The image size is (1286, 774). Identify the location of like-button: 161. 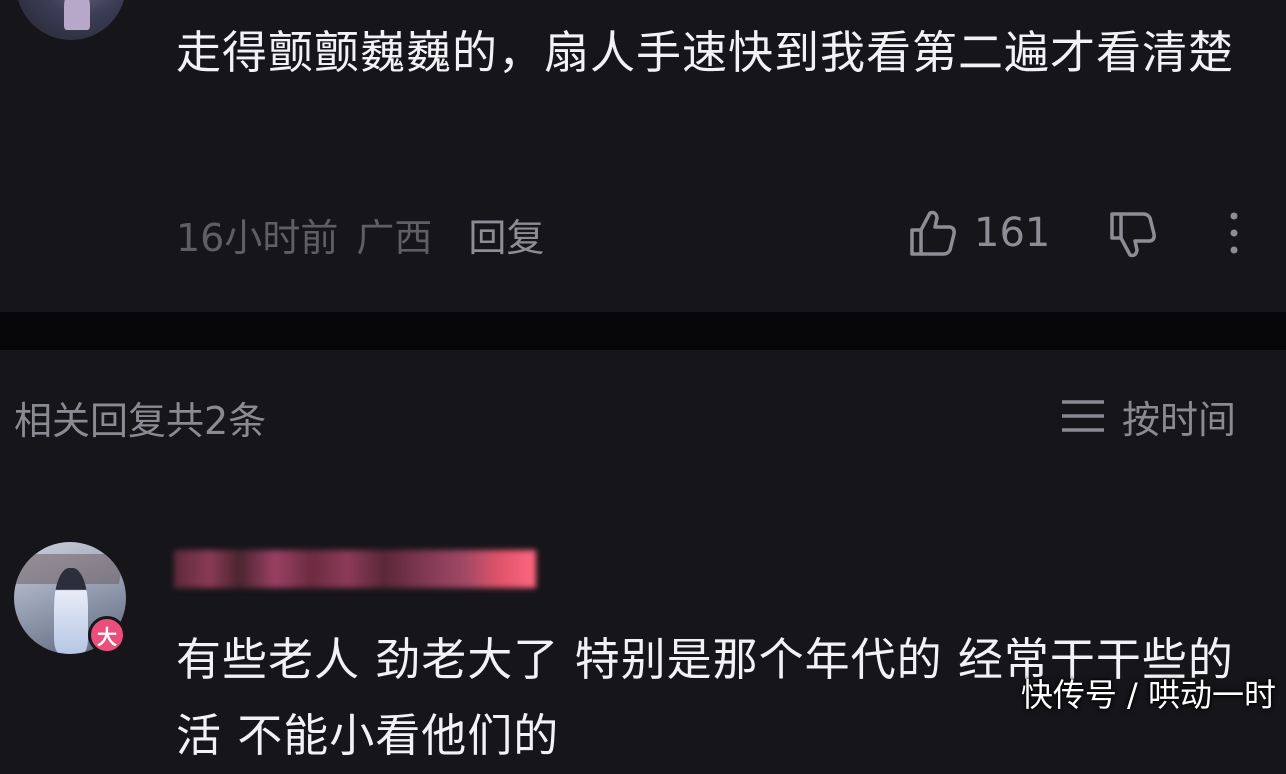
(978, 233).